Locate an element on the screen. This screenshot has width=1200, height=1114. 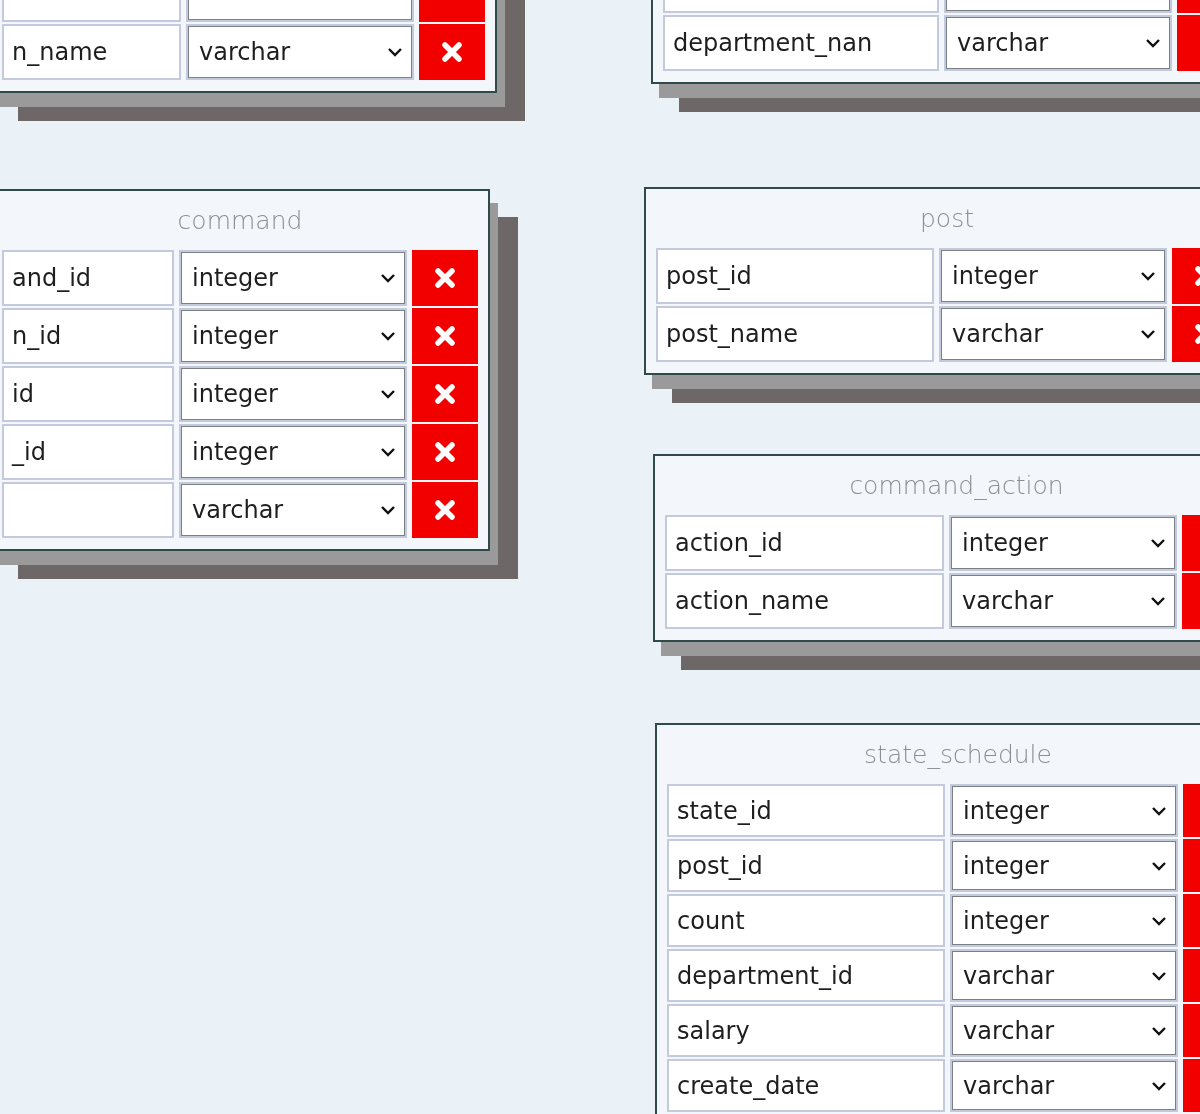
column-name-field: action_id is located at coordinates (804, 543).